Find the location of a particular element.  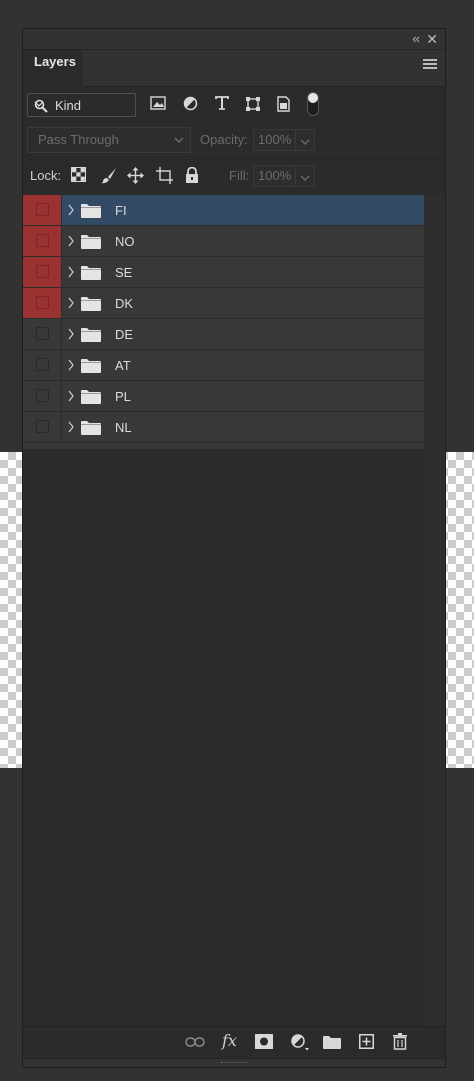

layer-name: FI is located at coordinates (121, 210).